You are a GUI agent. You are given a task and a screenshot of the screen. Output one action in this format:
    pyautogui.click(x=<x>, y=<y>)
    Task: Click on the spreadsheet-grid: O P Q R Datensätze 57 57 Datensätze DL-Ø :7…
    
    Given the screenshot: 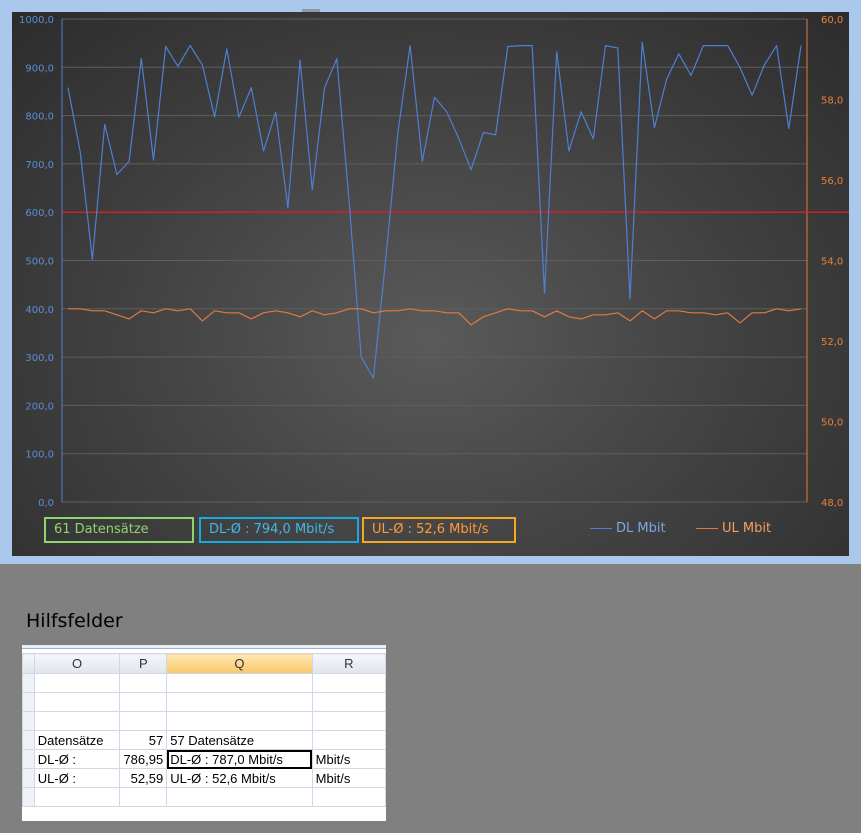 What is the action you would take?
    pyautogui.click(x=204, y=730)
    